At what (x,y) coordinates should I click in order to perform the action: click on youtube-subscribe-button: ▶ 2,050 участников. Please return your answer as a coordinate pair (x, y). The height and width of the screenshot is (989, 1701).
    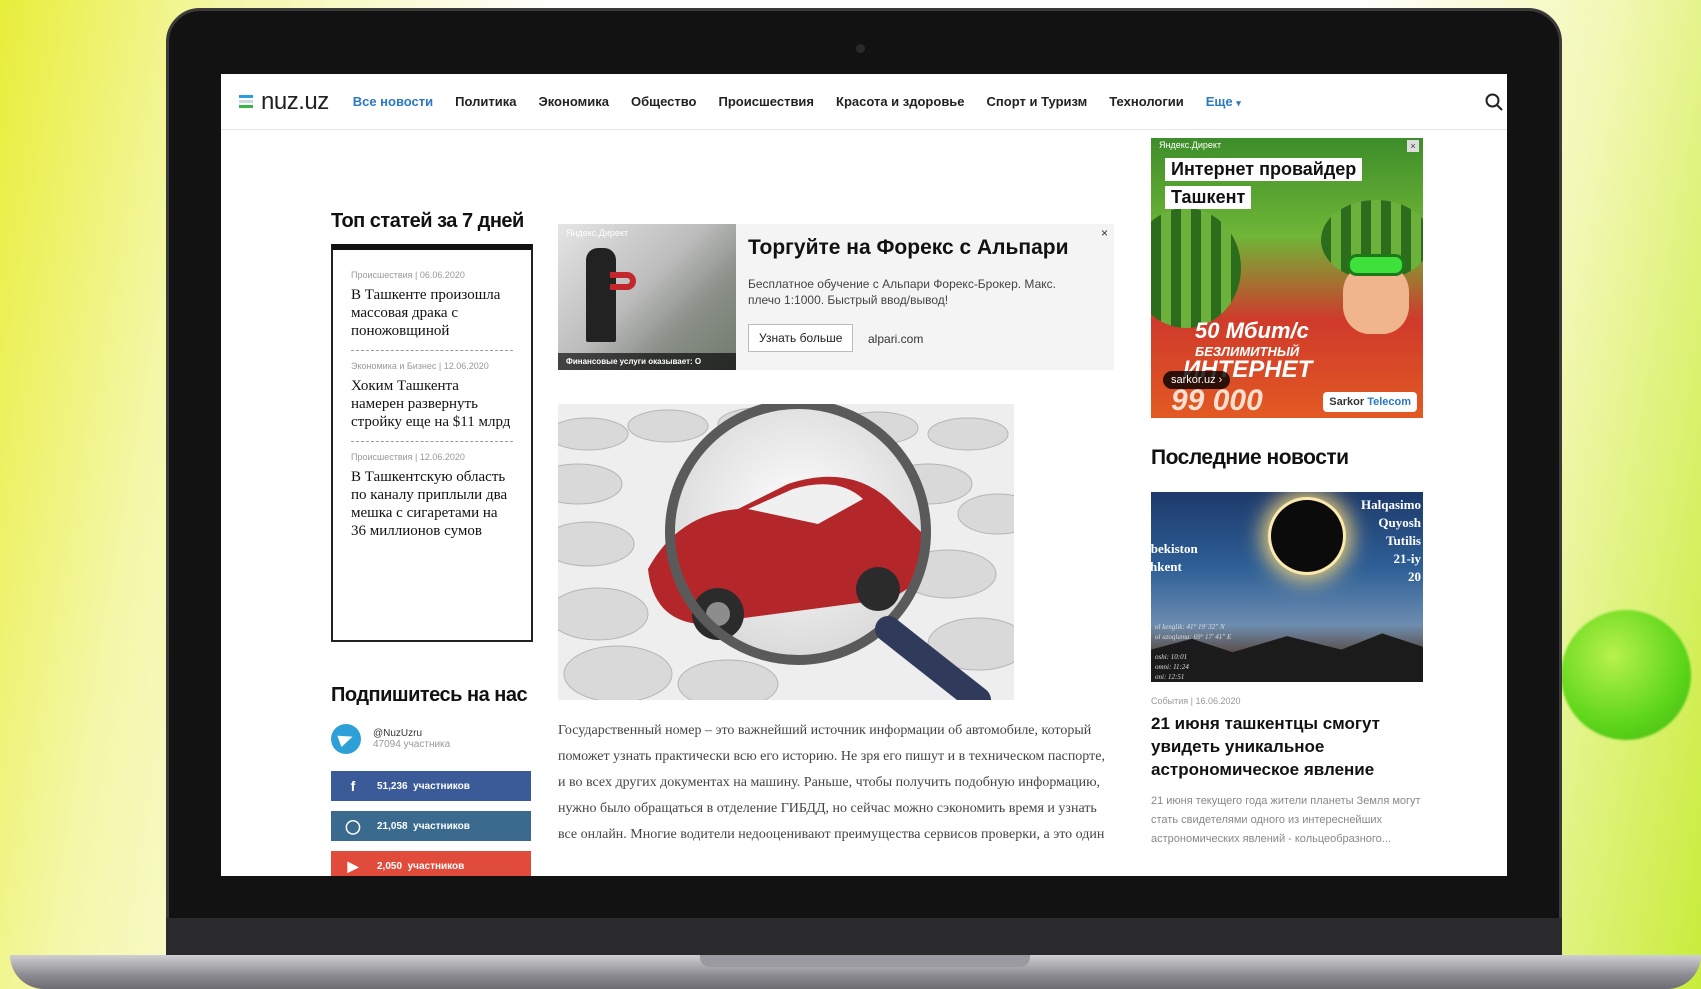
    Looking at the image, I should click on (431, 863).